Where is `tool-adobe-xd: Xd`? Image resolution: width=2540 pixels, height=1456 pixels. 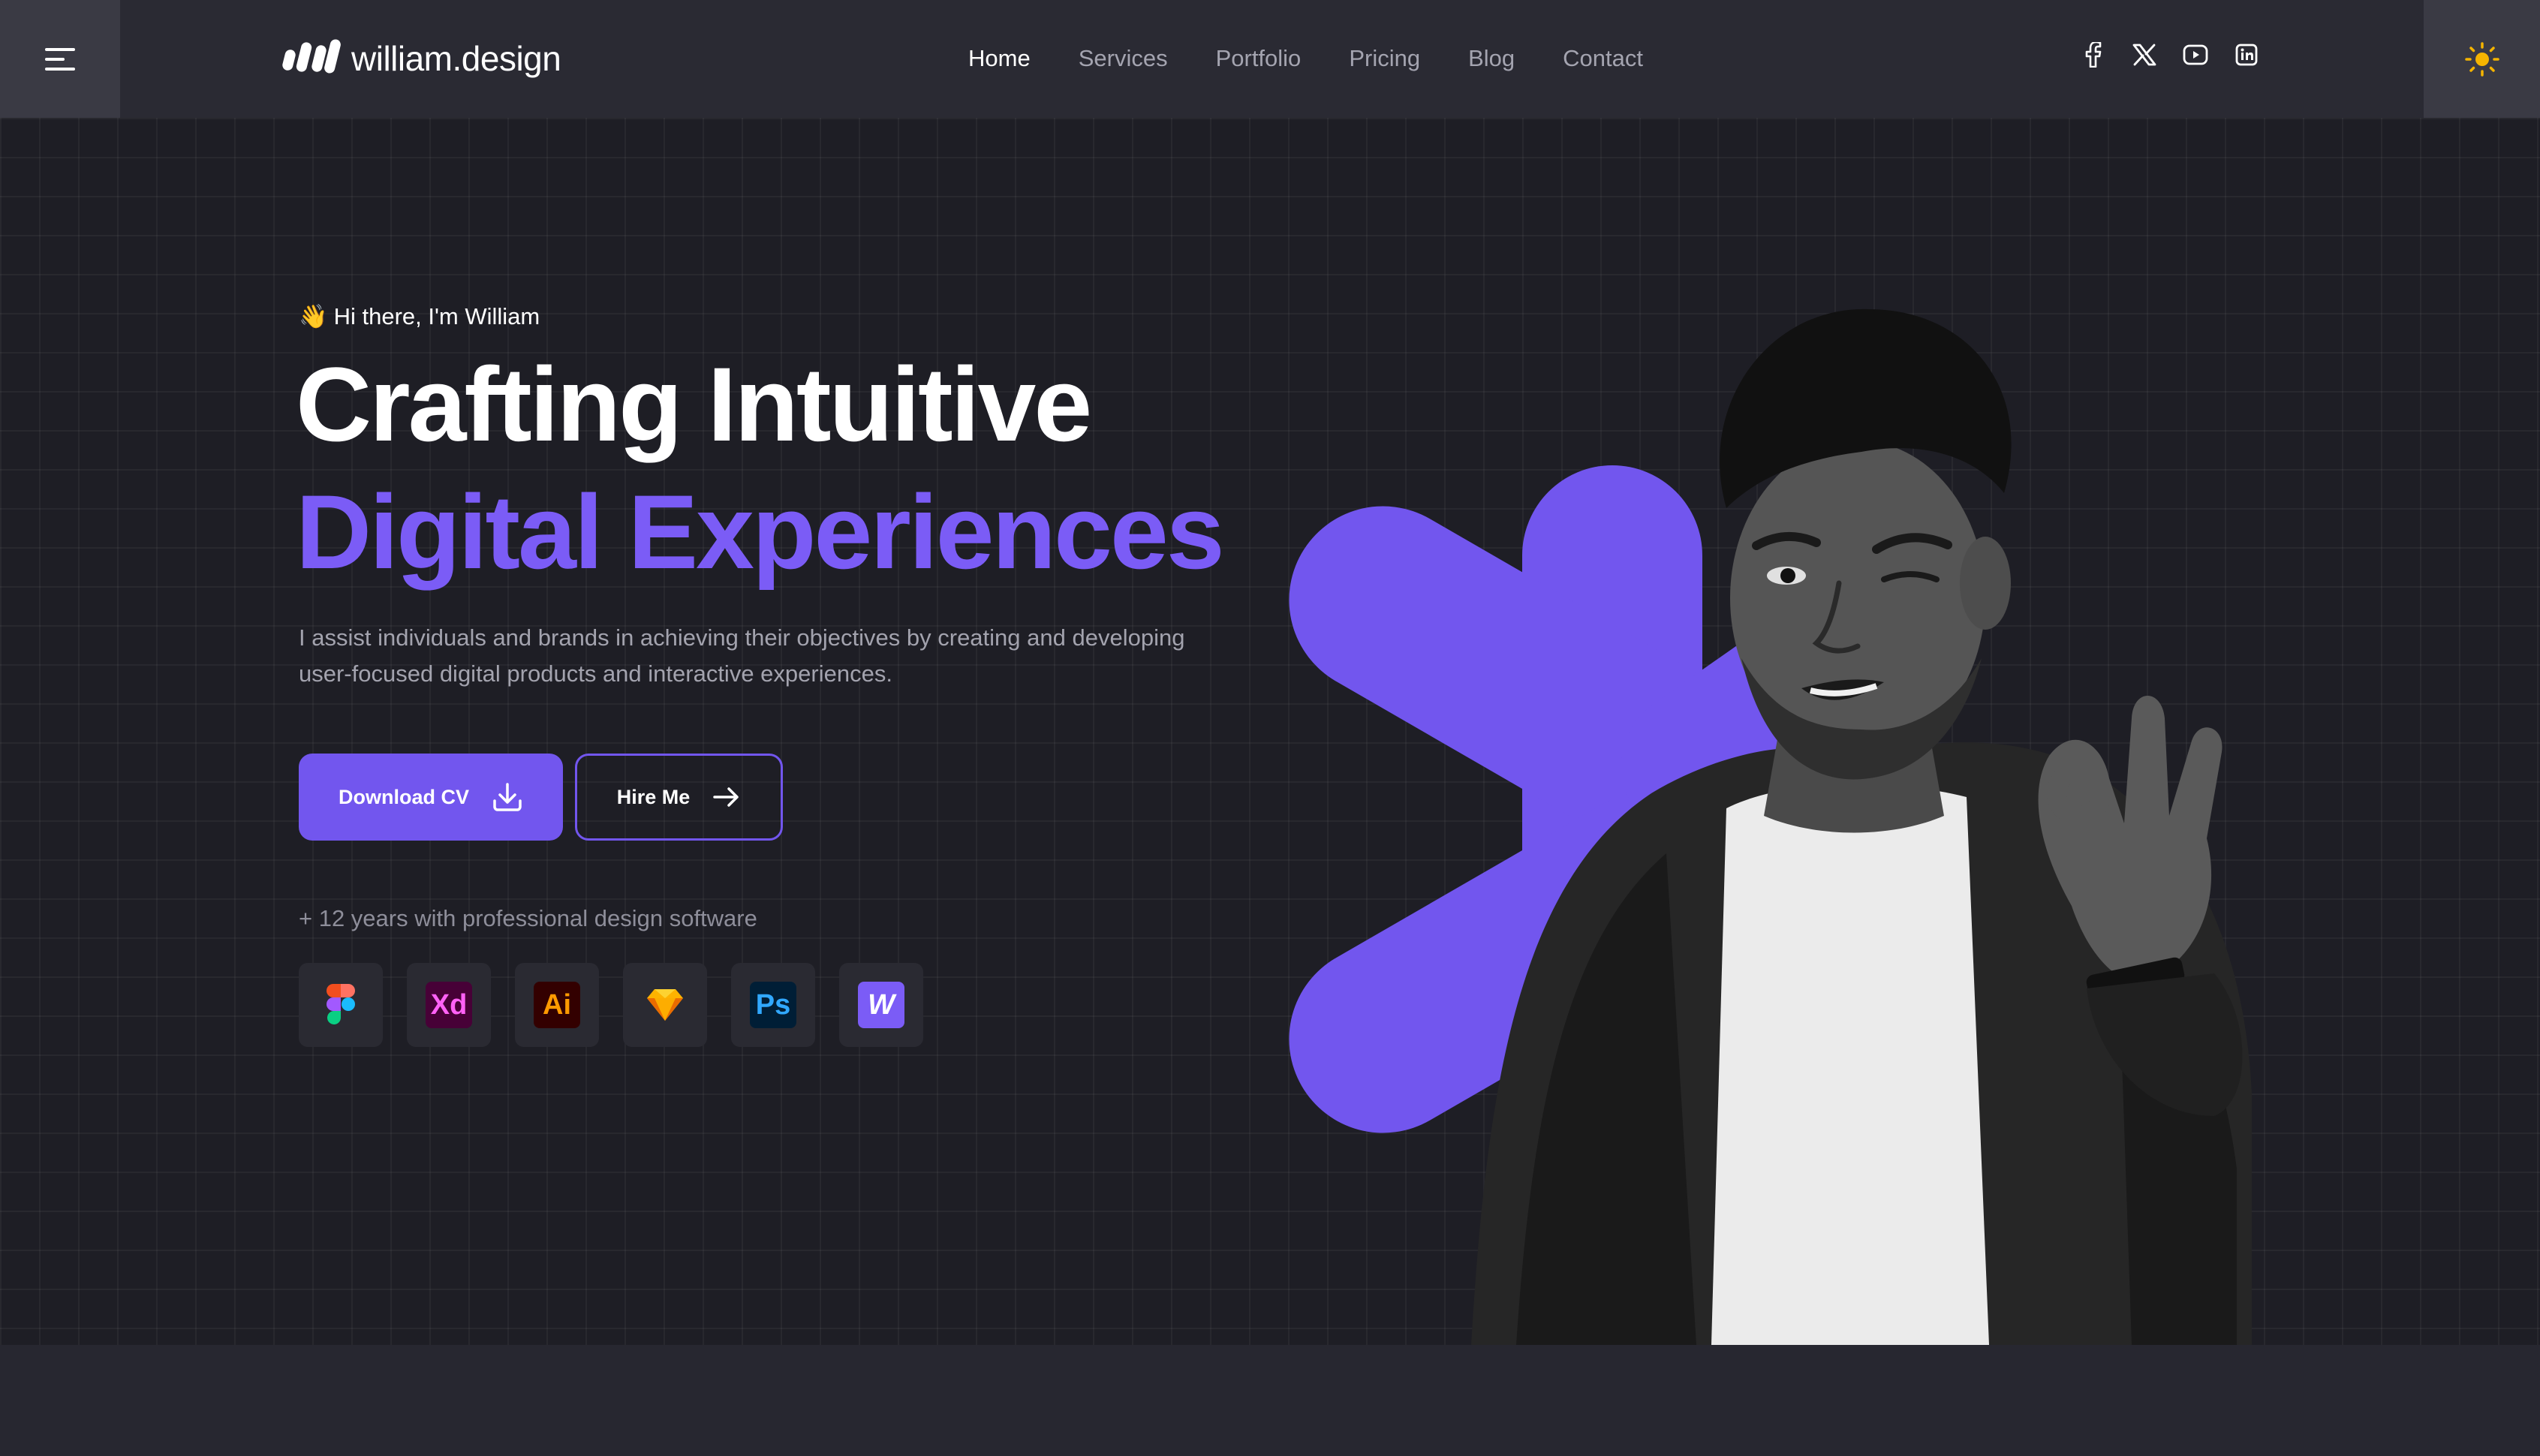
tool-adobe-xd: Xd is located at coordinates (449, 1005).